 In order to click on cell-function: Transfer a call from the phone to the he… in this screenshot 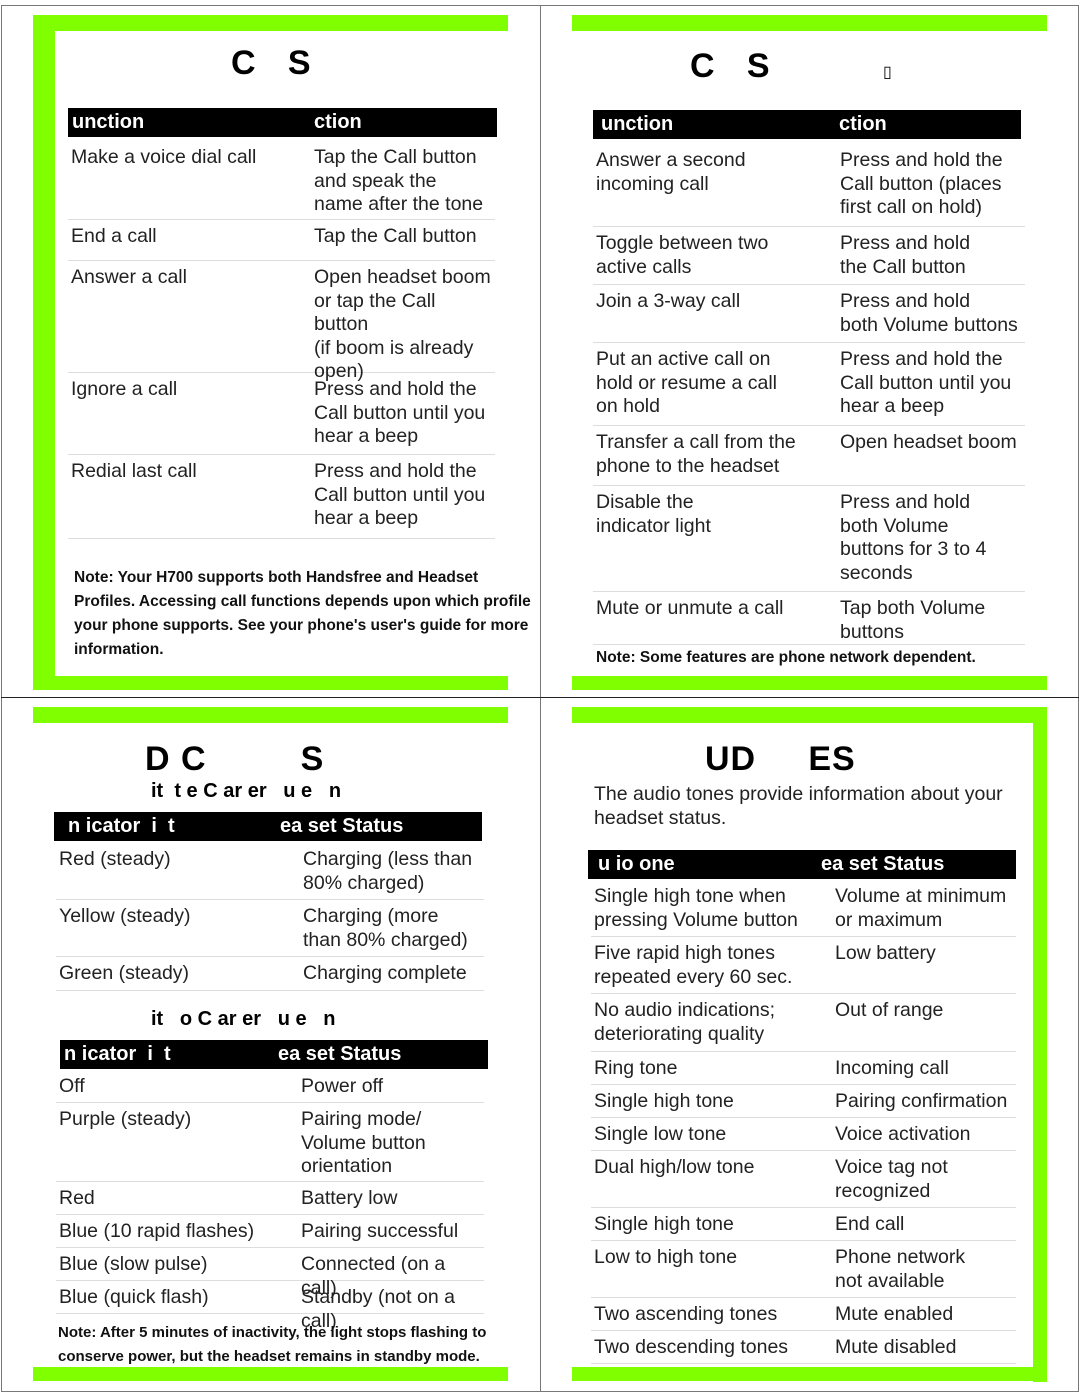, I will do `click(696, 454)`.